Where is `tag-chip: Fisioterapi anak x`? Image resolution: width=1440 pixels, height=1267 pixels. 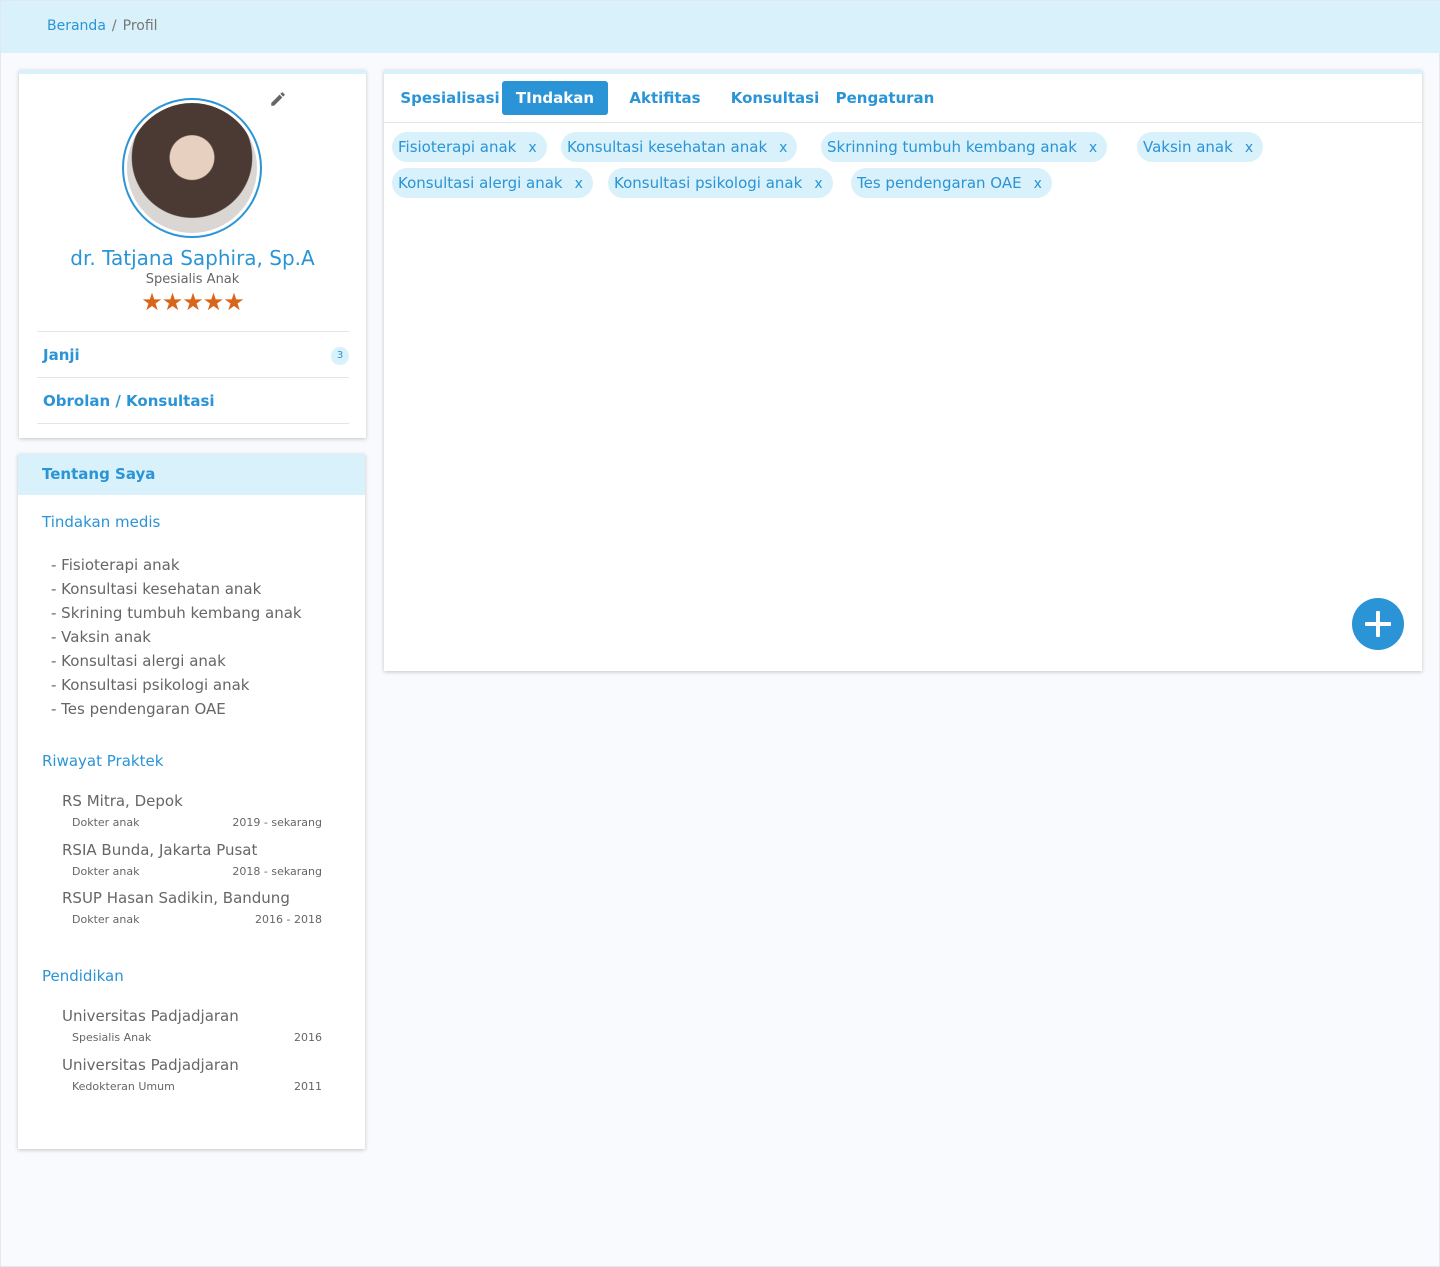
tag-chip: Fisioterapi anak x is located at coordinates (469, 147).